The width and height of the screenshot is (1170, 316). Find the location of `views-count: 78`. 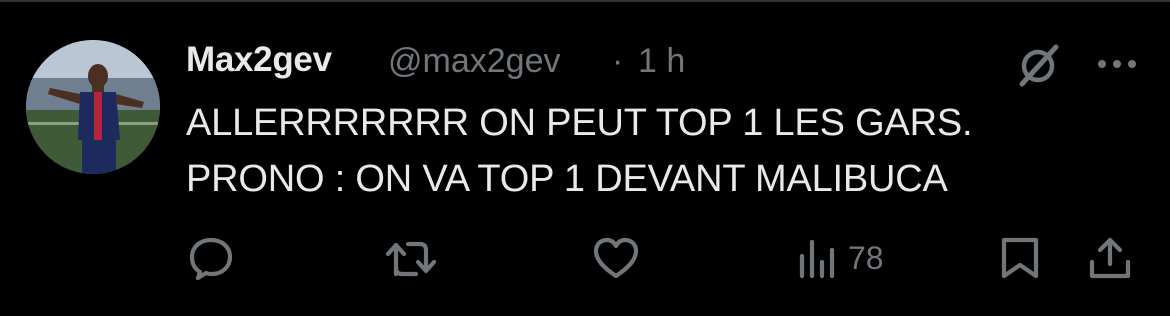

views-count: 78 is located at coordinates (866, 257).